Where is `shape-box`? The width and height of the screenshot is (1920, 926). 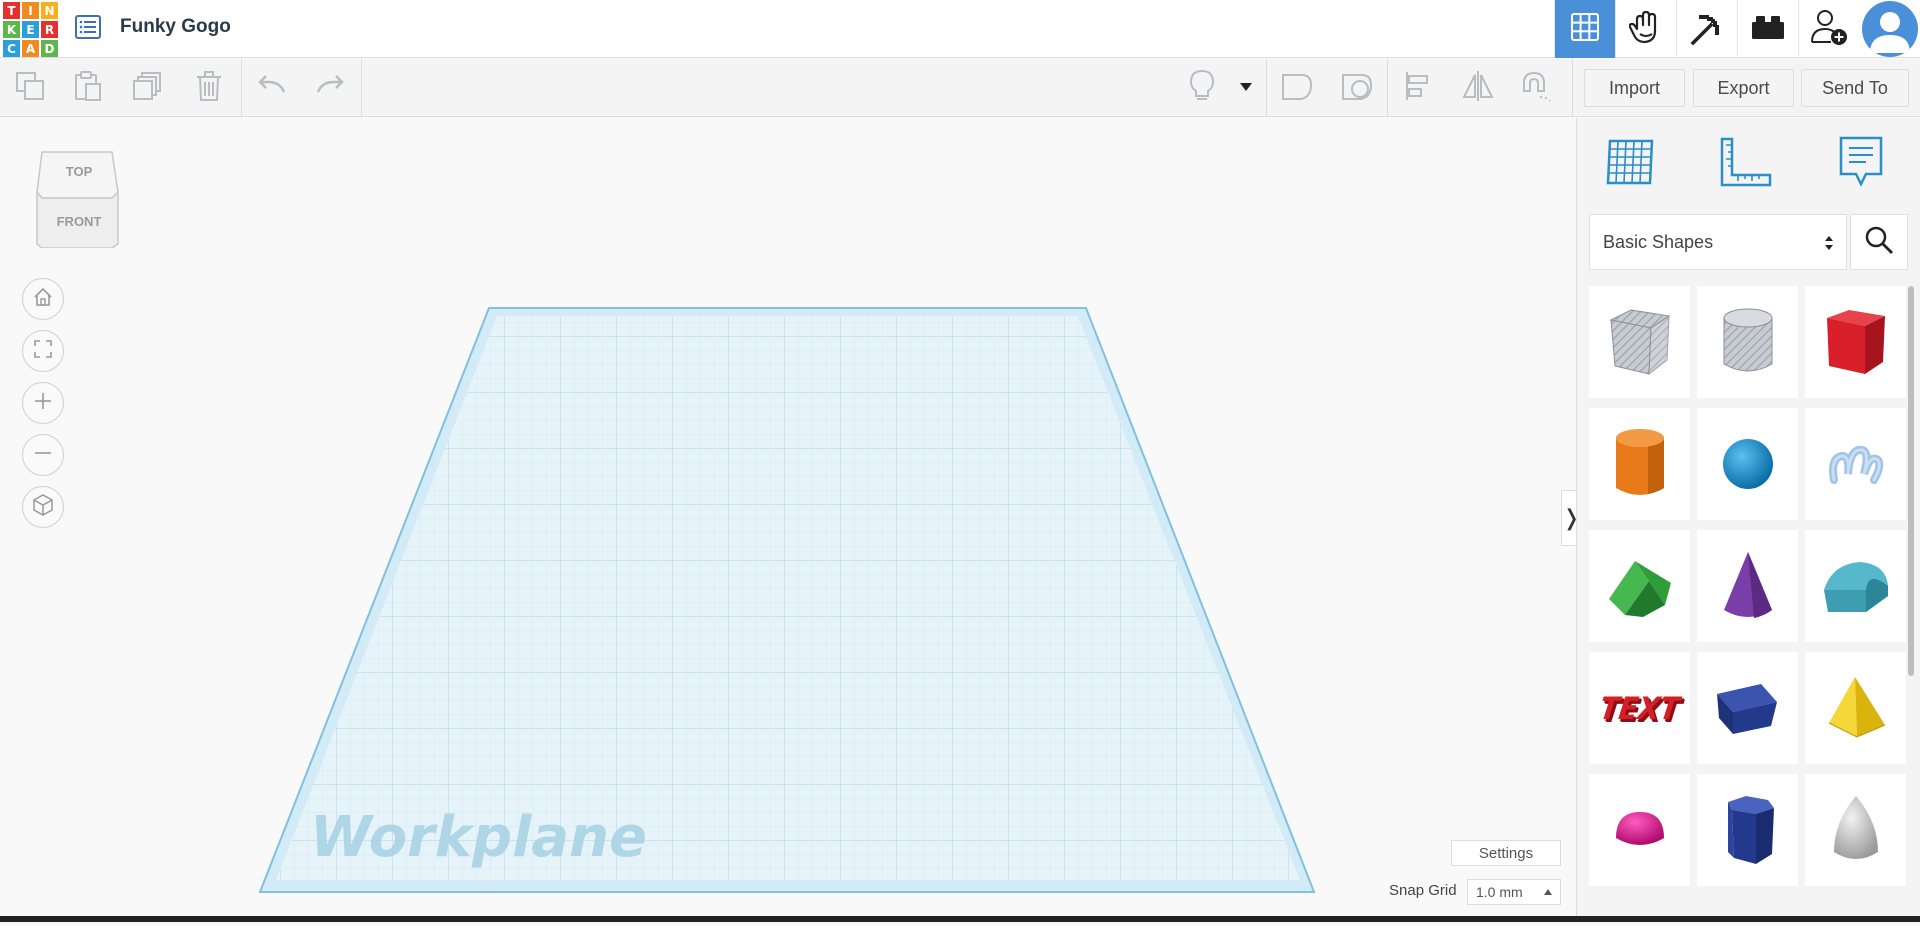
shape-box is located at coordinates (1855, 342).